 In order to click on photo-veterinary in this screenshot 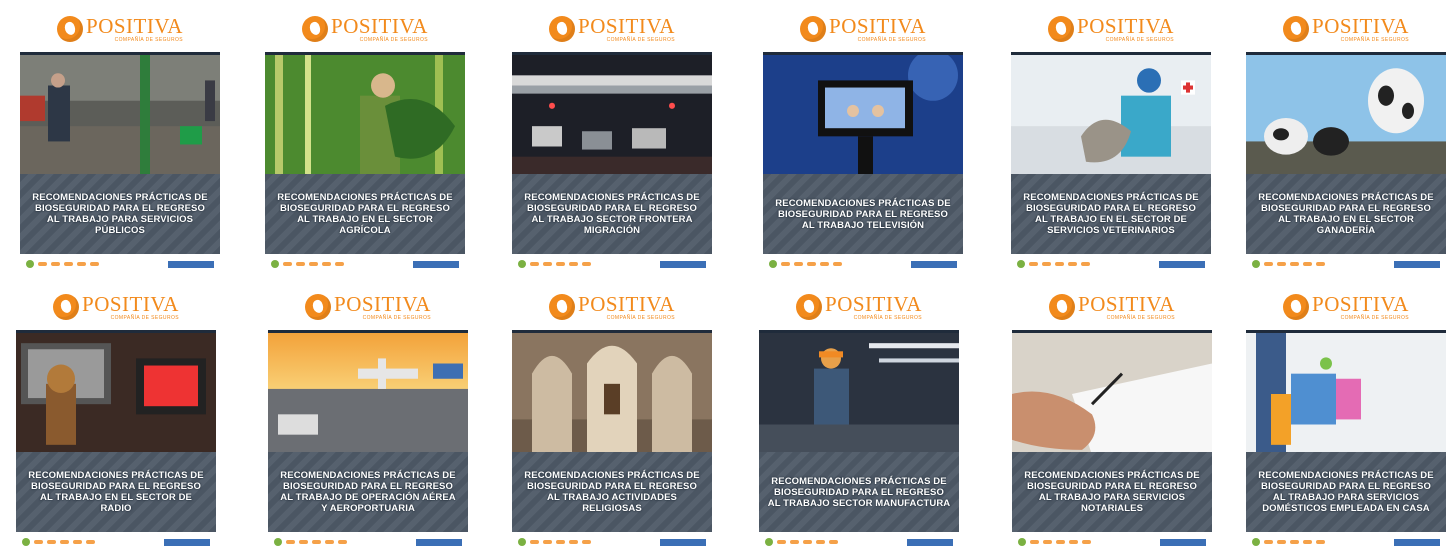, I will do `click(1111, 114)`.